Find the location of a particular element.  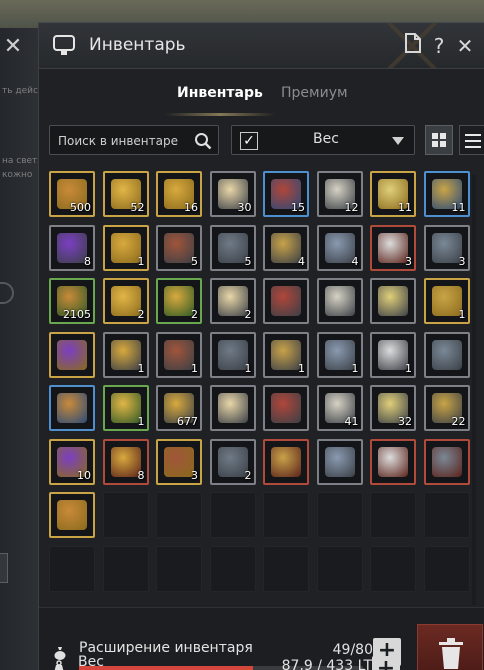

trash-icon is located at coordinates (451, 653).